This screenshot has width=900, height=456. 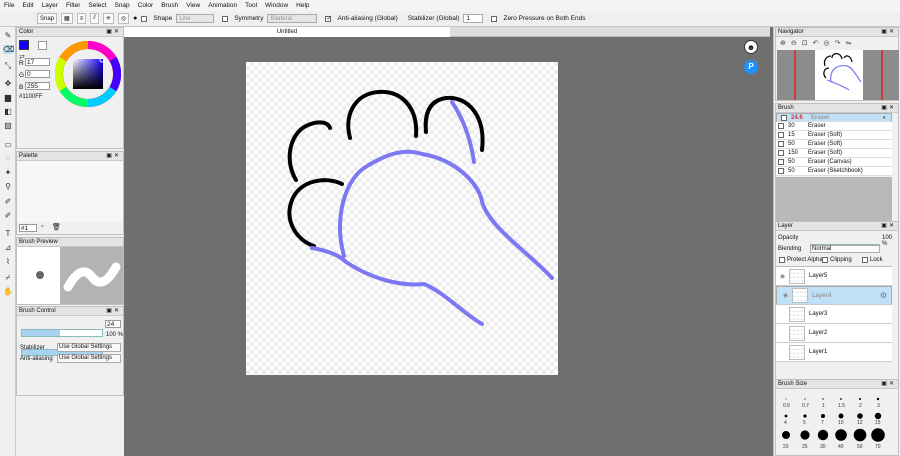 I want to click on shape-checkbox, so click(x=144, y=18).